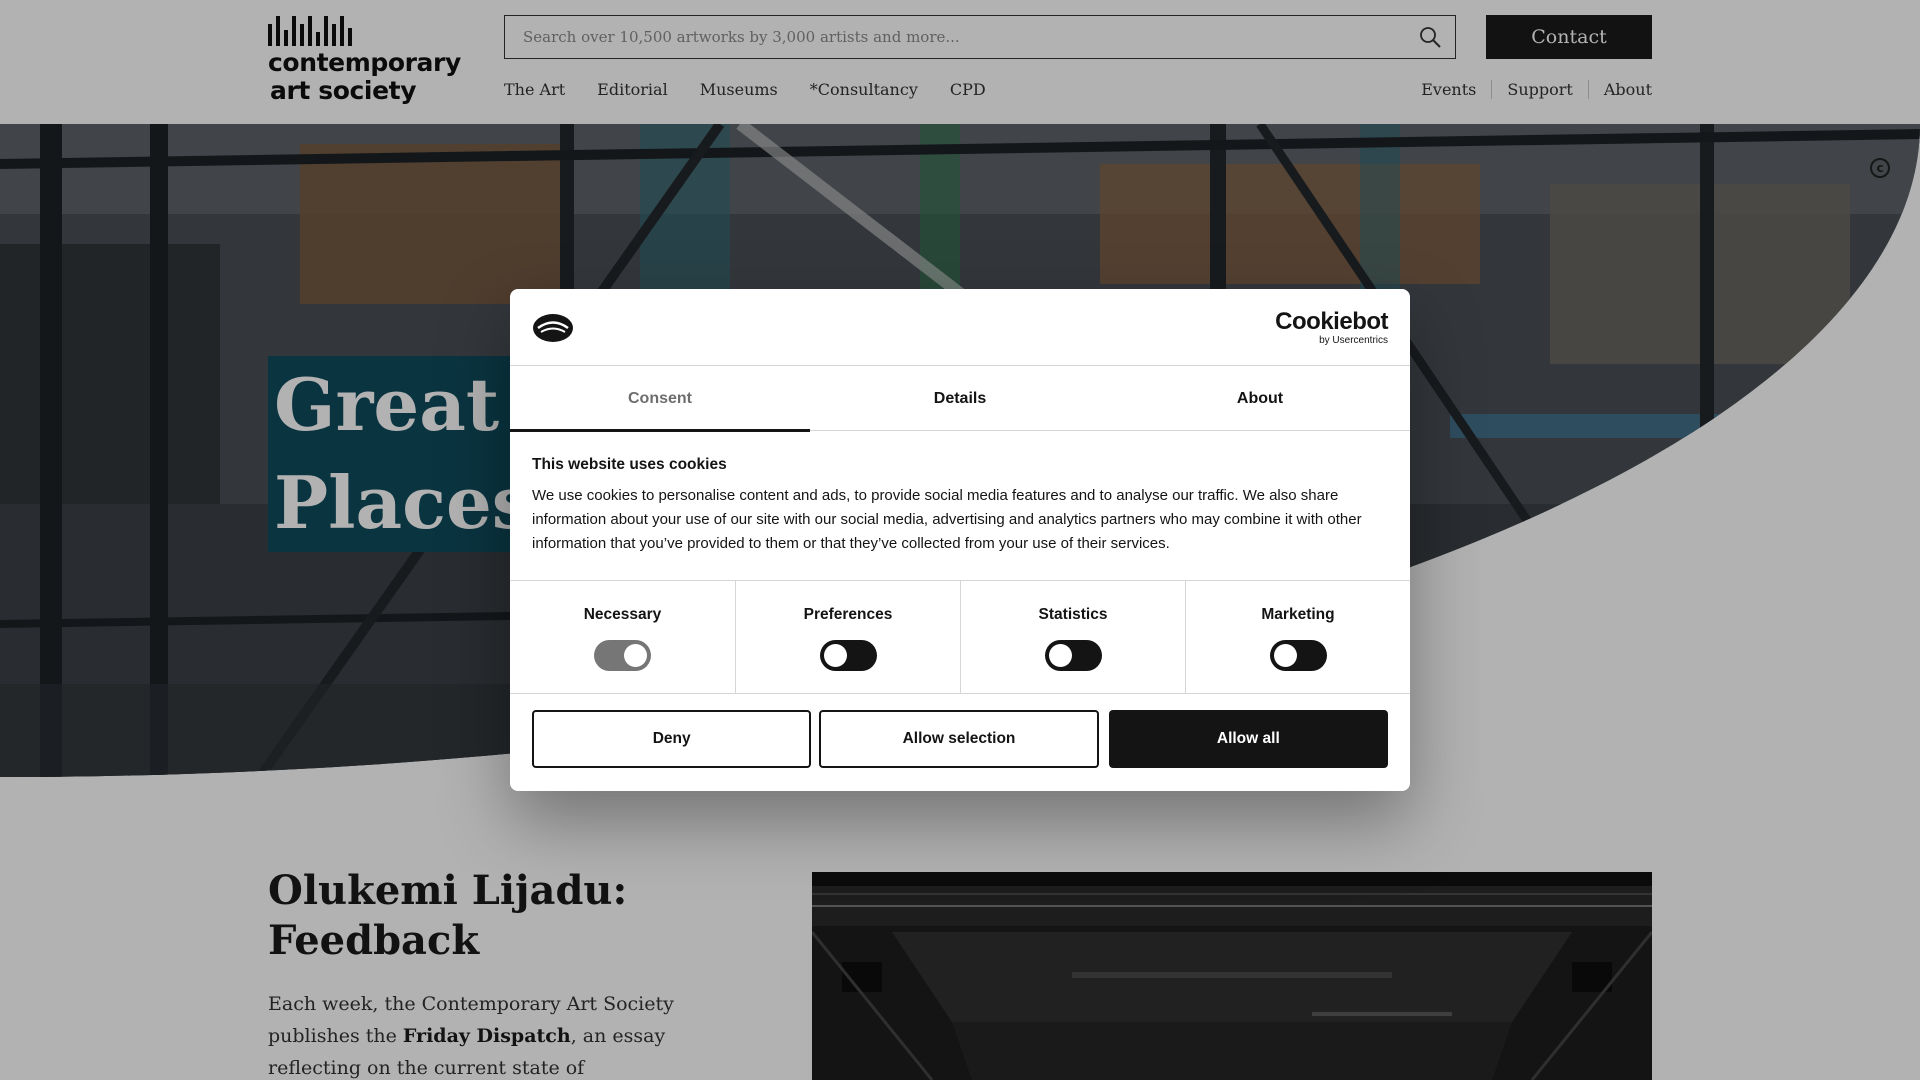 This screenshot has width=1920, height=1080. I want to click on allow-all-button: Allow all, so click(1248, 739).